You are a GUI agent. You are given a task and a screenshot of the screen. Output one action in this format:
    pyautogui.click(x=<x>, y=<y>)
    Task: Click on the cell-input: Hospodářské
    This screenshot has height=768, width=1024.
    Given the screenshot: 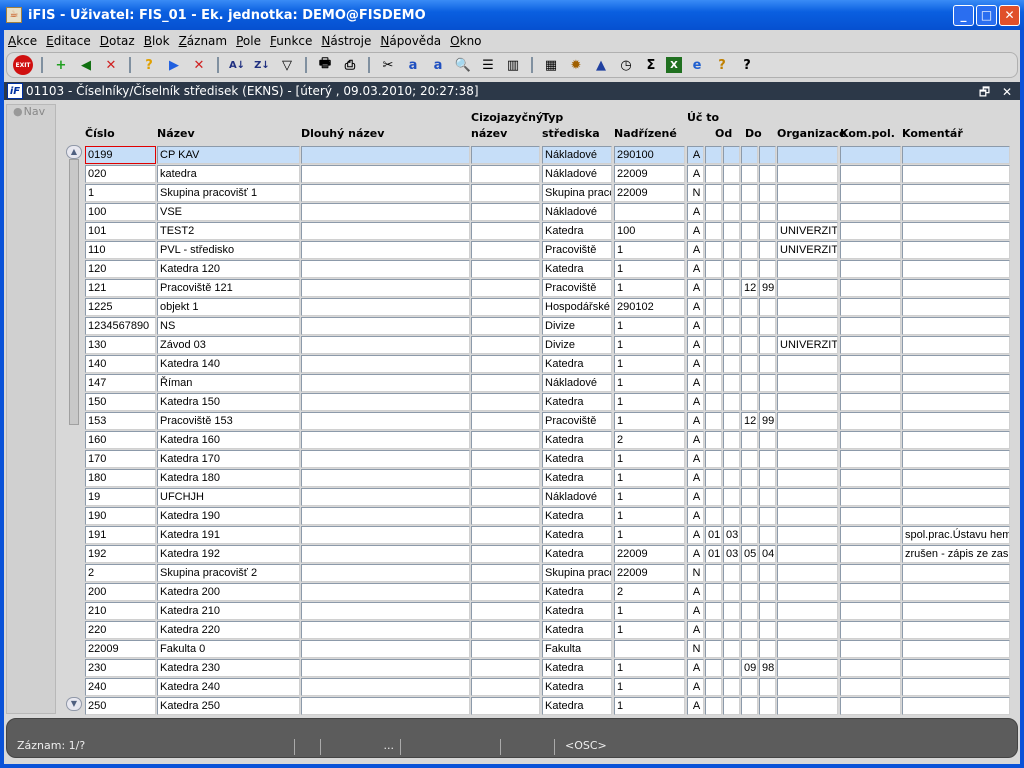 What is the action you would take?
    pyautogui.click(x=577, y=307)
    